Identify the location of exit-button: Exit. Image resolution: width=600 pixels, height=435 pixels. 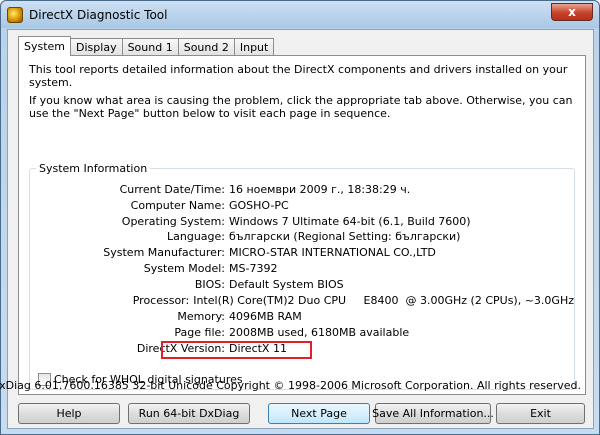
(540, 413).